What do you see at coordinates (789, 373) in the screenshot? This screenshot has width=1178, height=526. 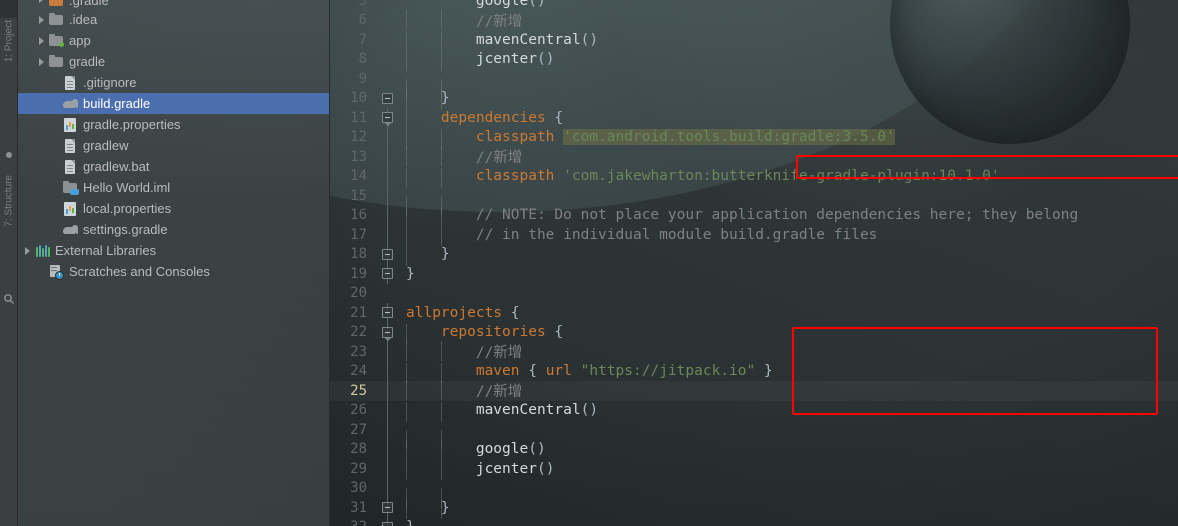 I see `code-text: maven { url "https://jitpack.io" }` at bounding box center [789, 373].